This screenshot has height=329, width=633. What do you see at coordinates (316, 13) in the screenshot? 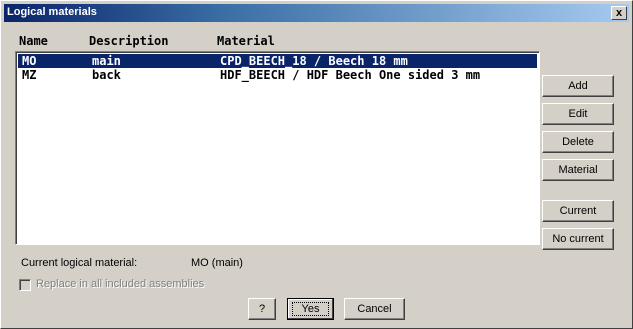
I see `title-bar: Logical materials x` at bounding box center [316, 13].